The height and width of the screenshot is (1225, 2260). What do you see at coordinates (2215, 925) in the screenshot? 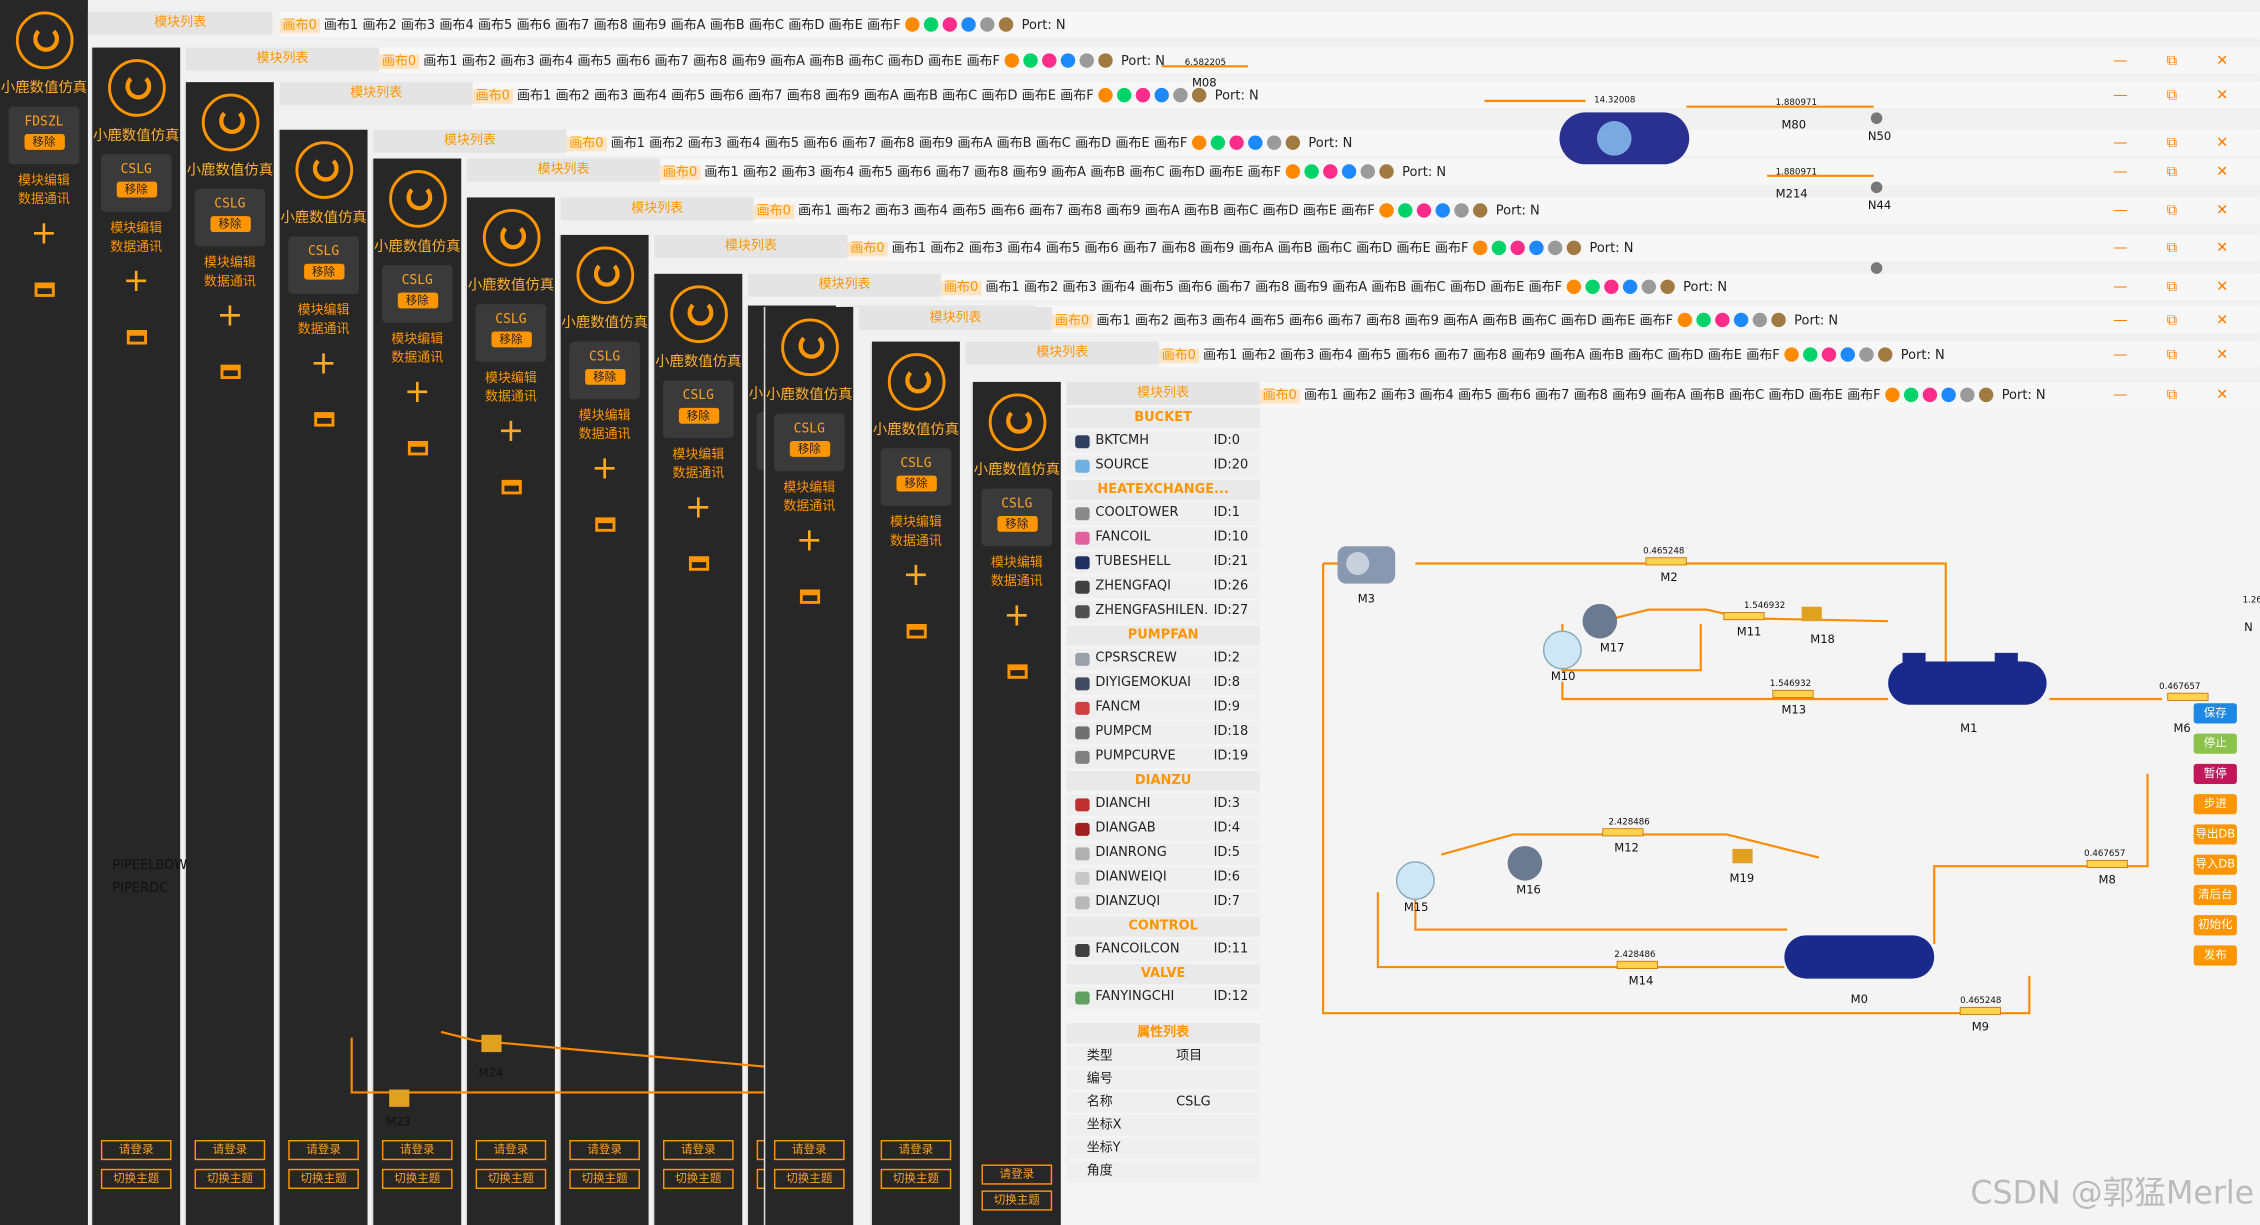
I see `action-button: 初始化` at bounding box center [2215, 925].